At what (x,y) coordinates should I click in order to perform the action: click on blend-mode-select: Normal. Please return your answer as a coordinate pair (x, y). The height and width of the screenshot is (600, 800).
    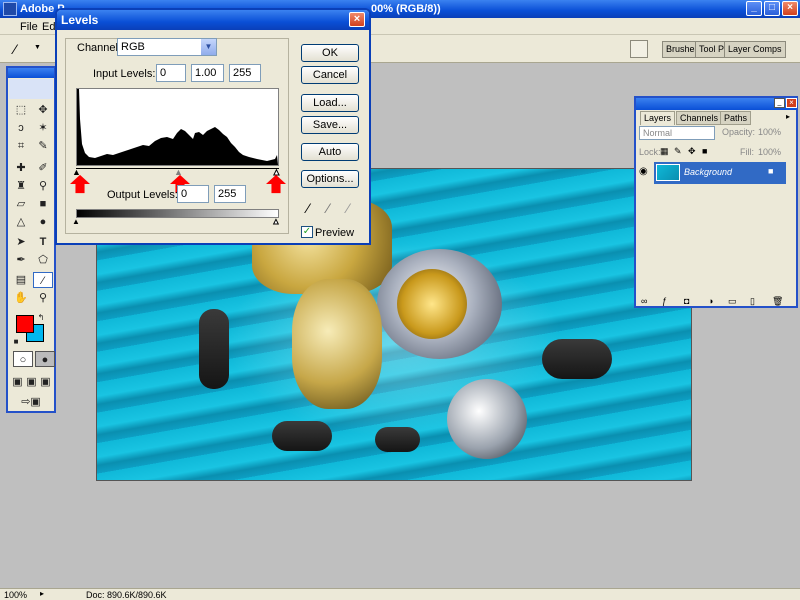
    Looking at the image, I should click on (677, 133).